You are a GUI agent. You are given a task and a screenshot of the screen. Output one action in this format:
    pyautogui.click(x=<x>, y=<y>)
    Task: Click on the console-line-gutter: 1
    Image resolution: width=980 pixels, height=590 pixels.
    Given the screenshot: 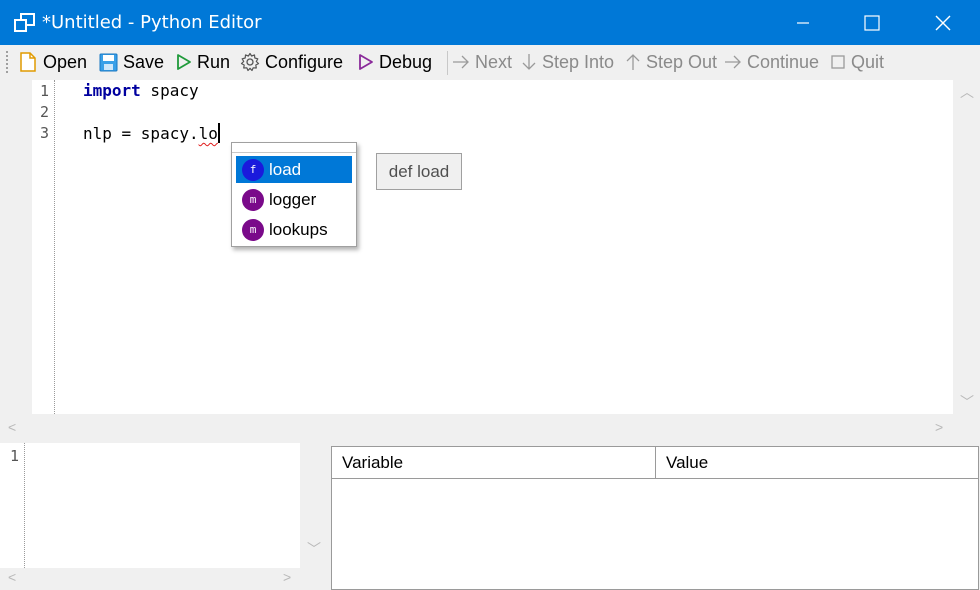 What is the action you would take?
    pyautogui.click(x=12, y=505)
    